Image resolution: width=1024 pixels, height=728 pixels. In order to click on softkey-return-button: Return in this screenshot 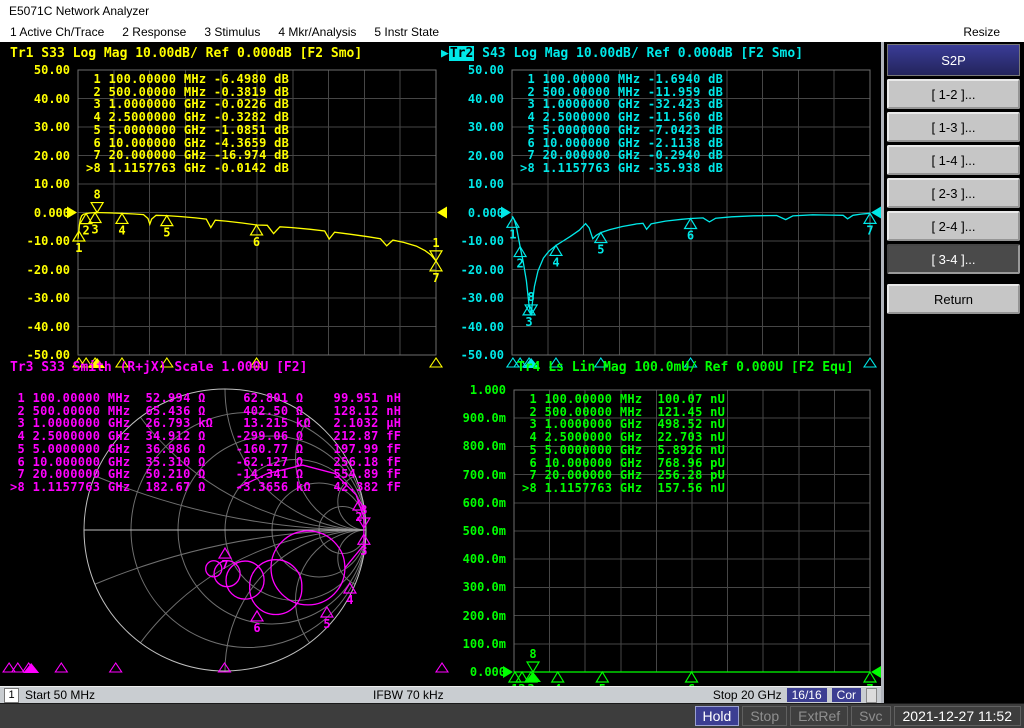, I will do `click(953, 299)`.